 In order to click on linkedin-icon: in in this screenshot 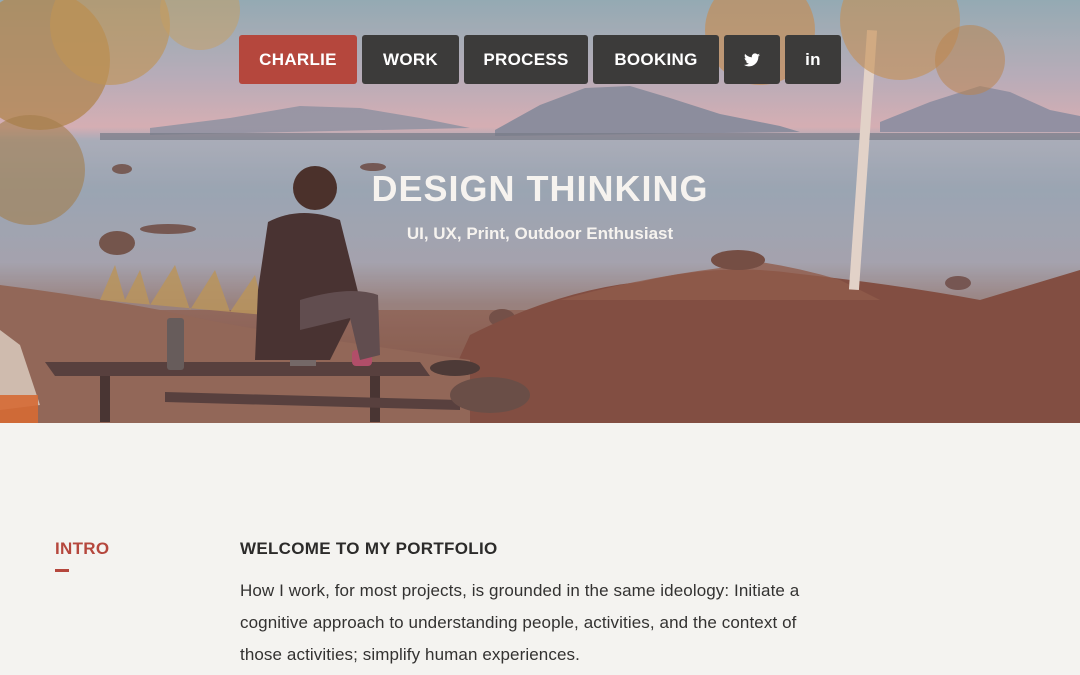, I will do `click(813, 59)`.